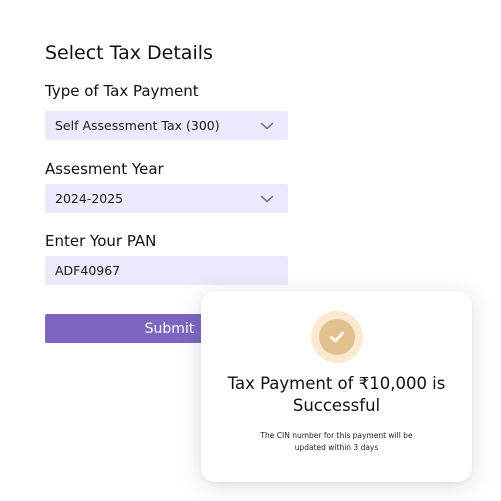 Image resolution: width=501 pixels, height=501 pixels. I want to click on check-circle-inner, so click(337, 337).